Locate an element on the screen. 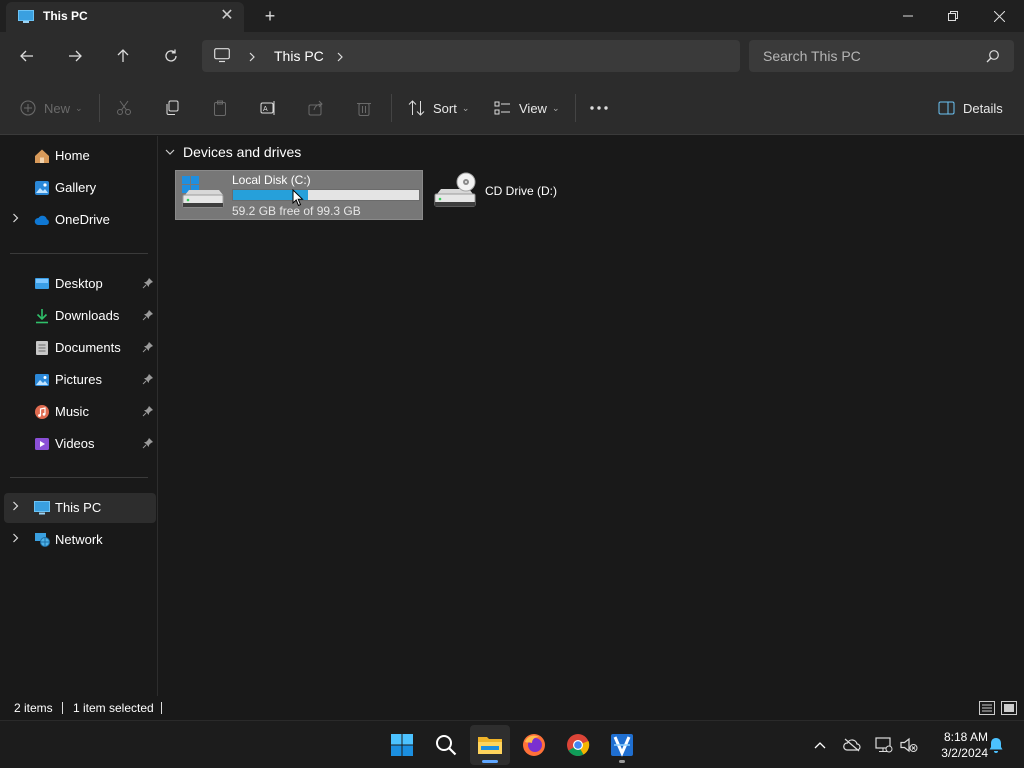  clipboard-icon is located at coordinates (220, 108).